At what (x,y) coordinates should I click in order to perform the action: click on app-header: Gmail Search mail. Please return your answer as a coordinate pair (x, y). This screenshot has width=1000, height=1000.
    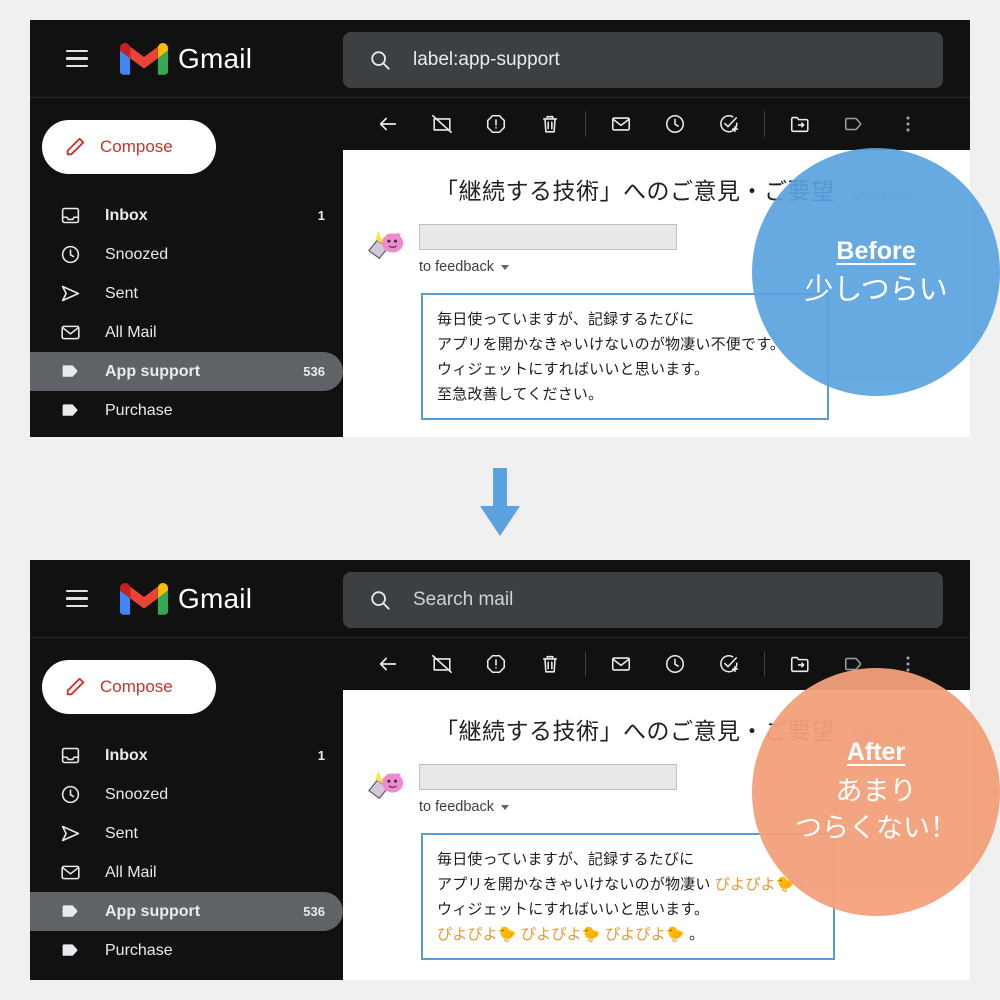
    Looking at the image, I should click on (500, 599).